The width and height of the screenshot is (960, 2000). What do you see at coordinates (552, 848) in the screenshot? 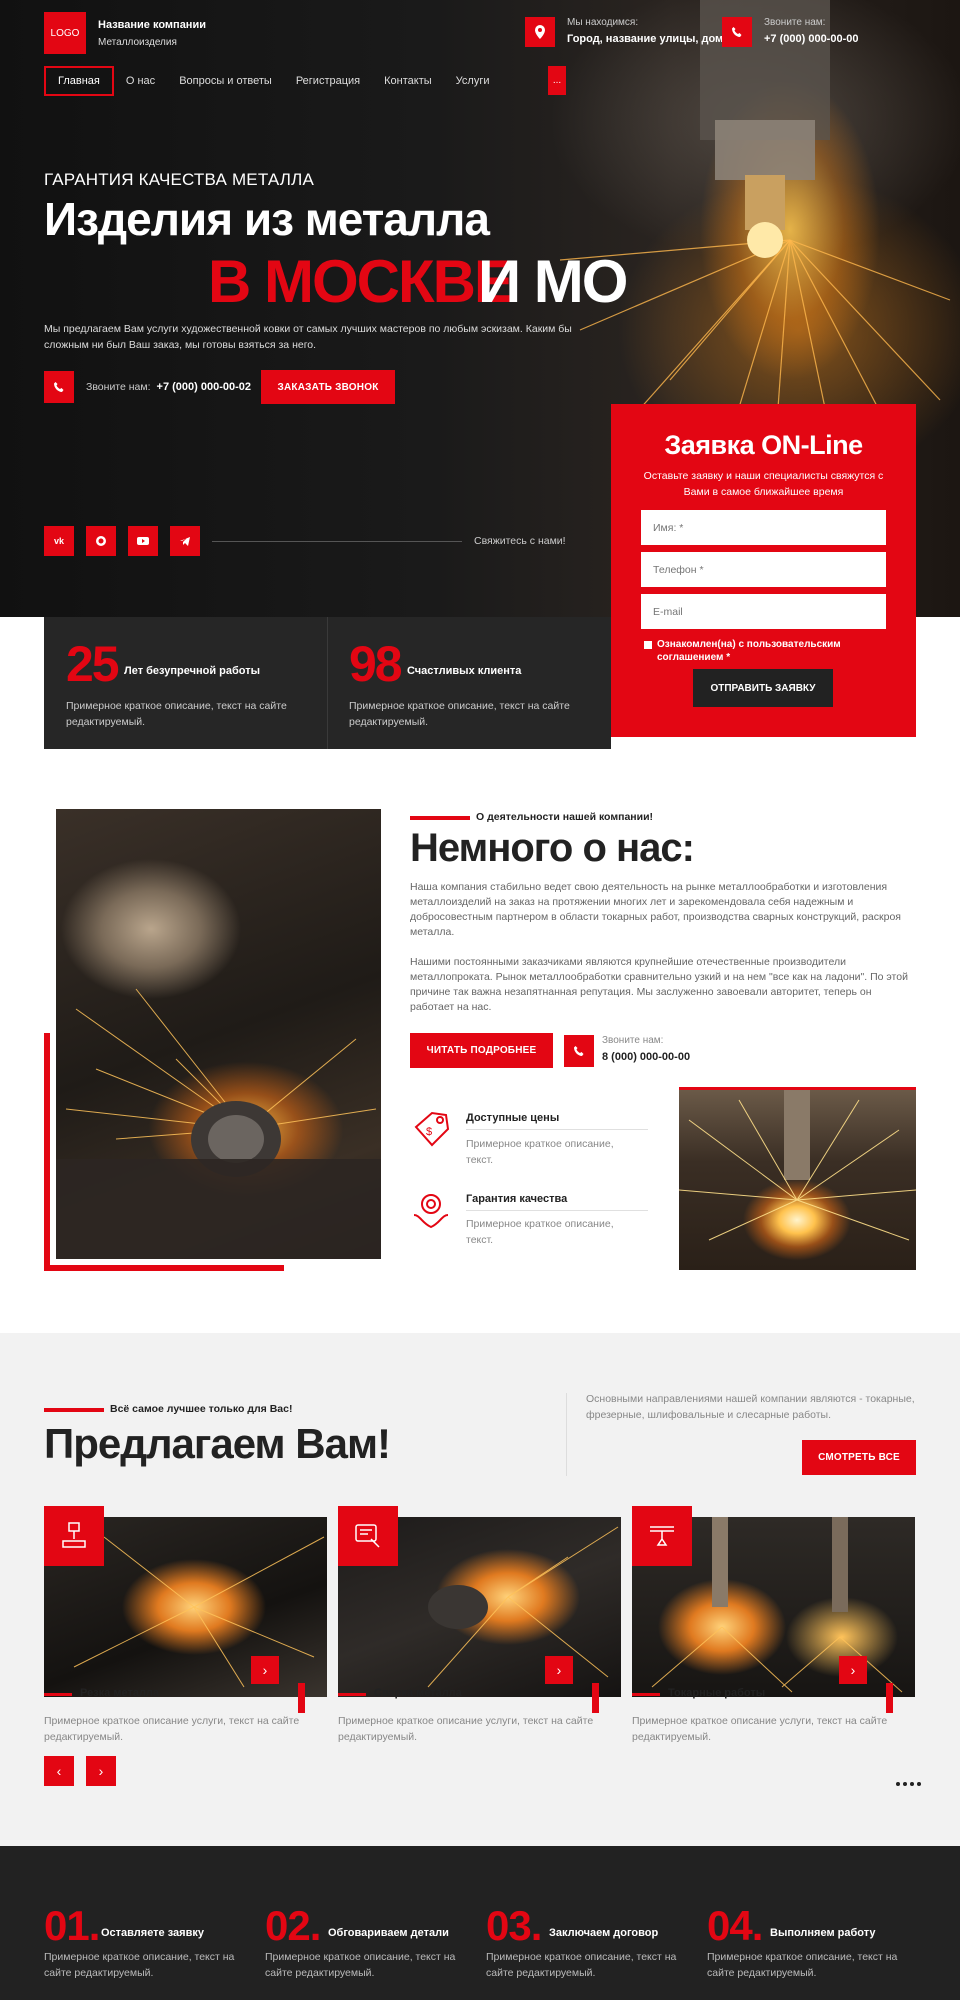
I see `about-title: Немного о нас:` at bounding box center [552, 848].